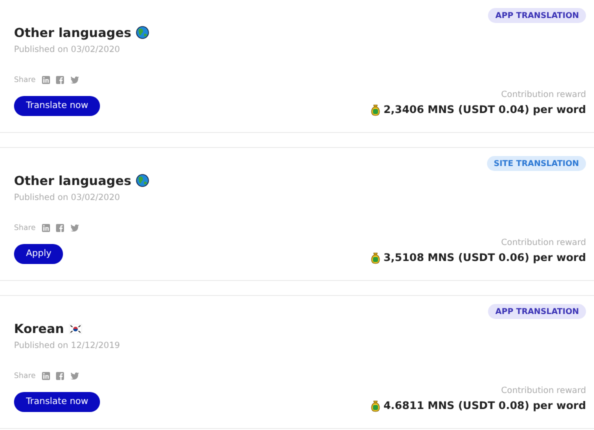 Image resolution: width=594 pixels, height=430 pixels. I want to click on apply-button: Apply, so click(39, 254).